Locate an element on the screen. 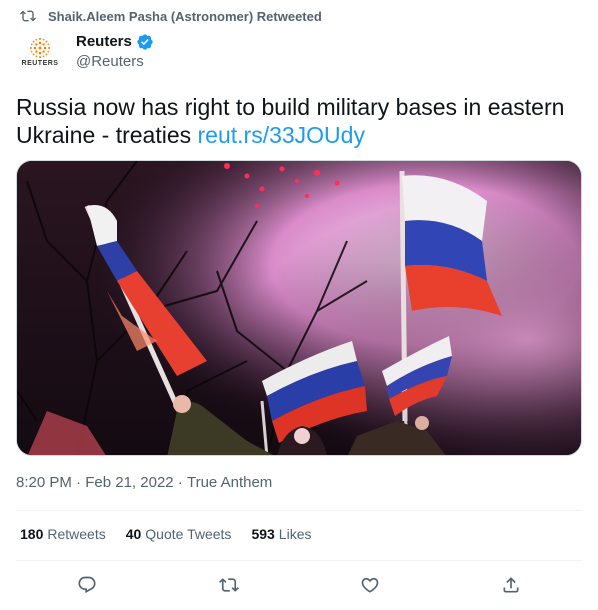 The image size is (598, 610). tweet-link: reut.rs/33JOUdy is located at coordinates (281, 135).